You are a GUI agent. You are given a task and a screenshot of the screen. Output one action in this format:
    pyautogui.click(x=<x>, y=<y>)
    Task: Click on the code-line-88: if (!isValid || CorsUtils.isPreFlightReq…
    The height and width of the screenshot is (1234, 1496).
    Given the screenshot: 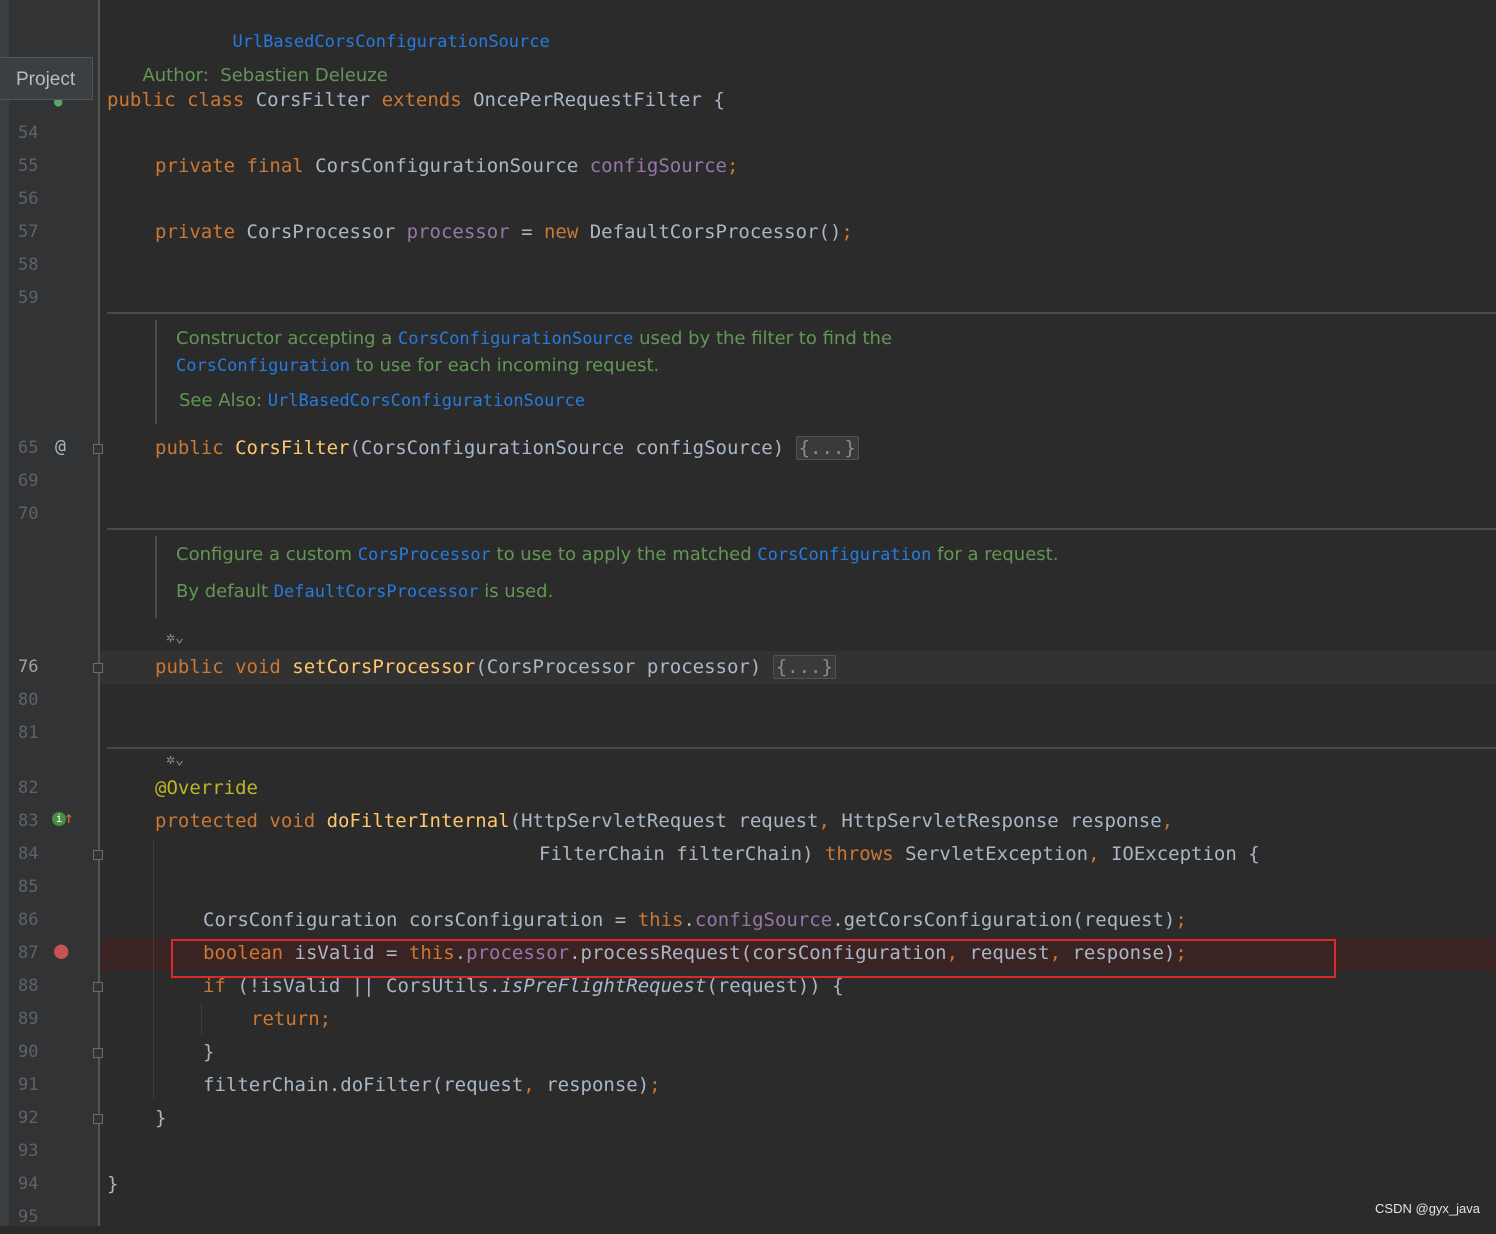 What is the action you would take?
    pyautogui.click(x=523, y=986)
    